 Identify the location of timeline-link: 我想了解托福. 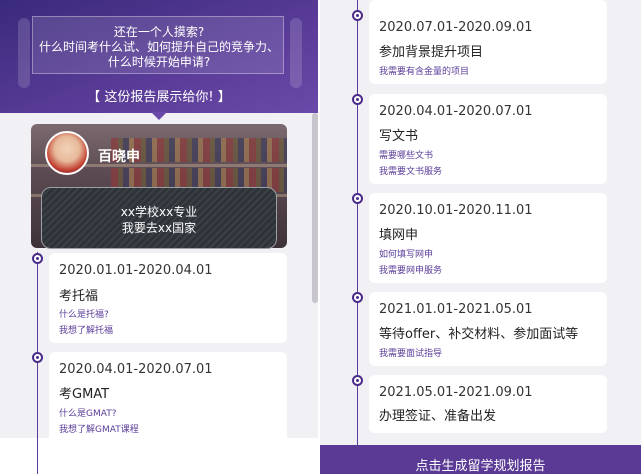
(86, 329).